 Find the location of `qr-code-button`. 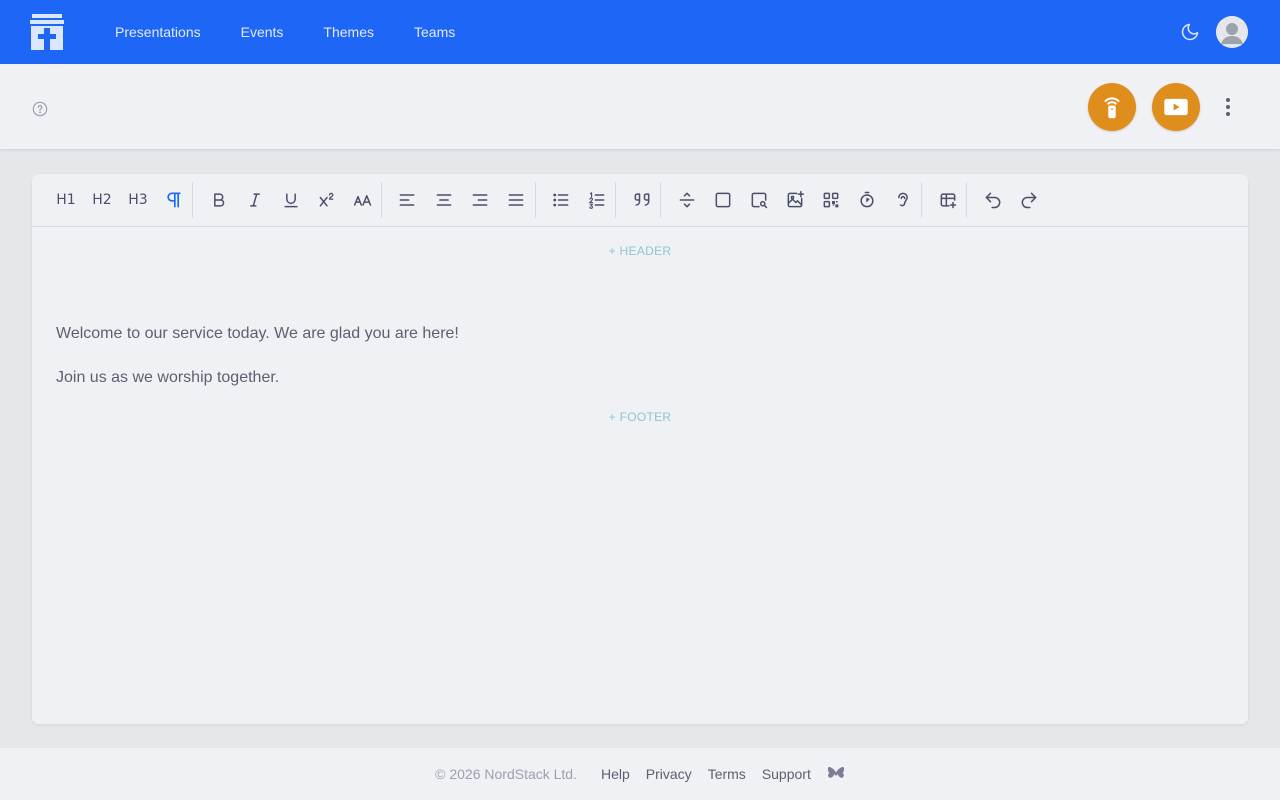

qr-code-button is located at coordinates (831, 200).